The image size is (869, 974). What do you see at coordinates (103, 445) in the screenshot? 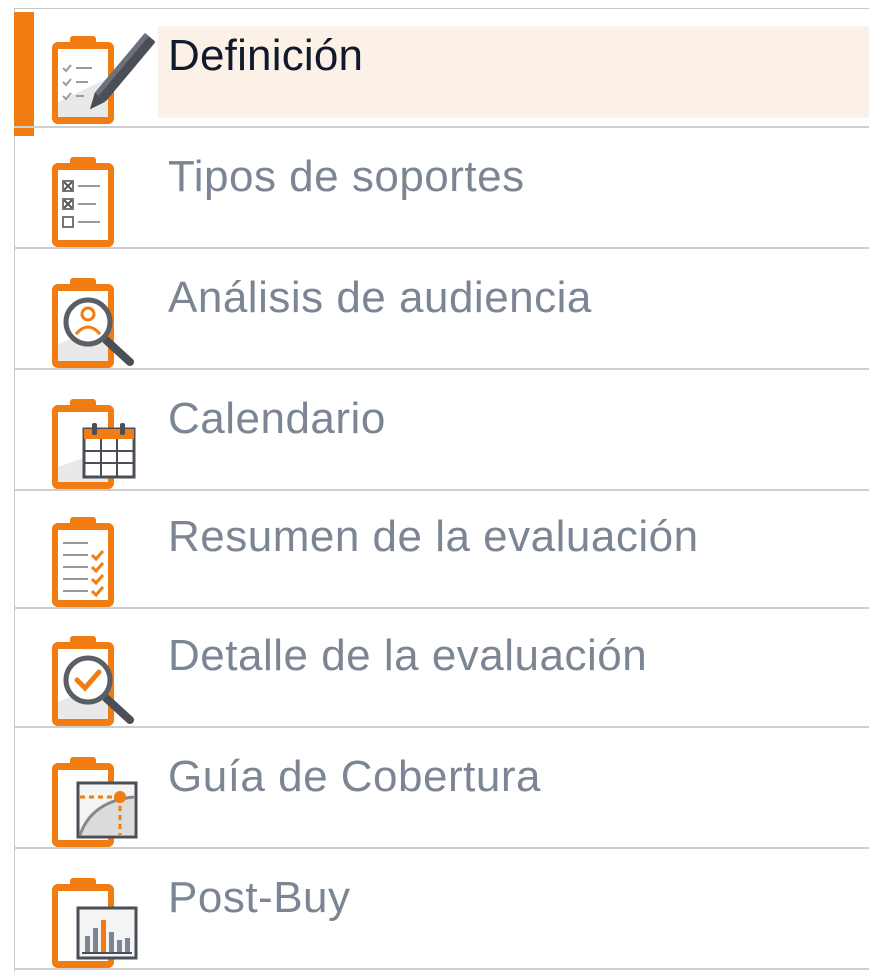
I see `clipboard-calendar-icon` at bounding box center [103, 445].